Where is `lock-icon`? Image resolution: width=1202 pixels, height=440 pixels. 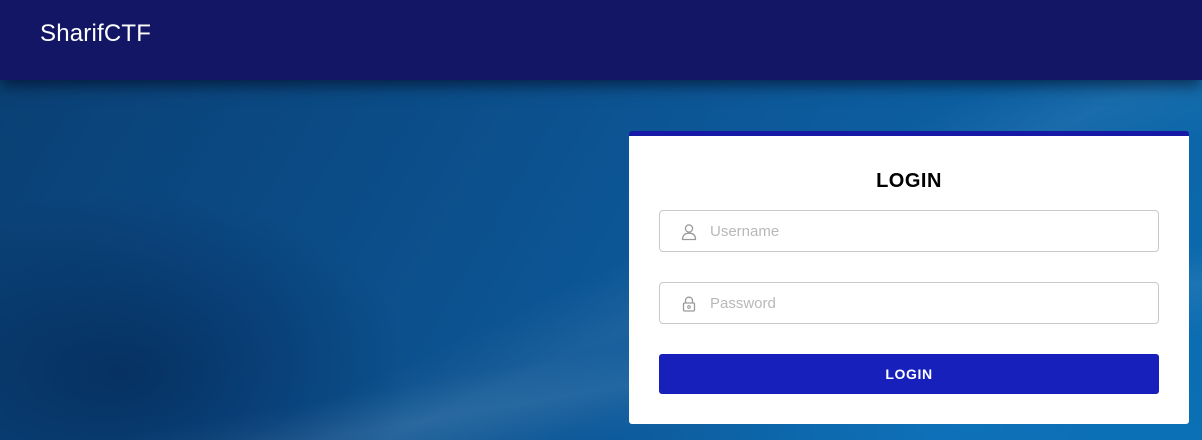 lock-icon is located at coordinates (689, 304).